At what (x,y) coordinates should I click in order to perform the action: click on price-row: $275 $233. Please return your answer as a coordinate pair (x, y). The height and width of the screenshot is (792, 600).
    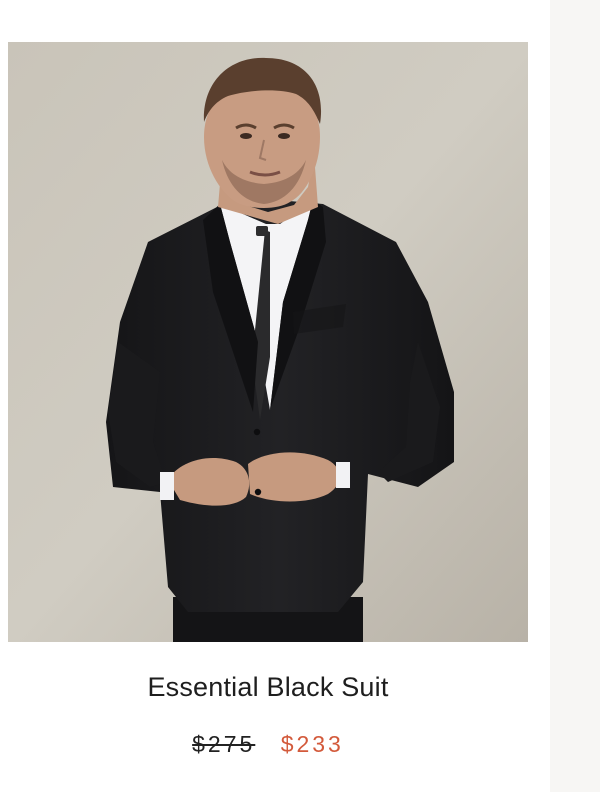
    Looking at the image, I should click on (268, 744).